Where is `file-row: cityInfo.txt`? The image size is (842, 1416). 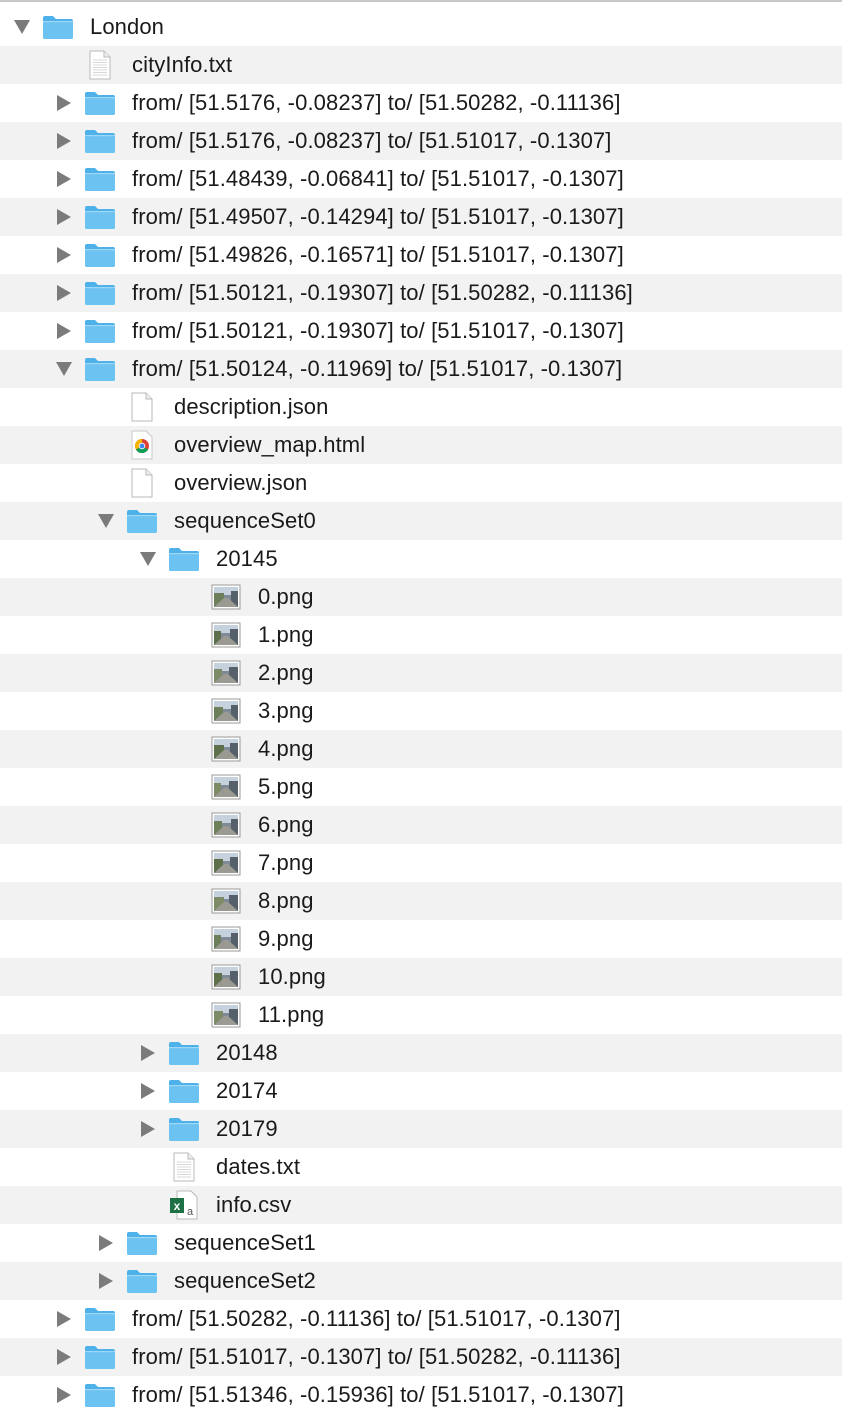
file-row: cityInfo.txt is located at coordinates (421, 65).